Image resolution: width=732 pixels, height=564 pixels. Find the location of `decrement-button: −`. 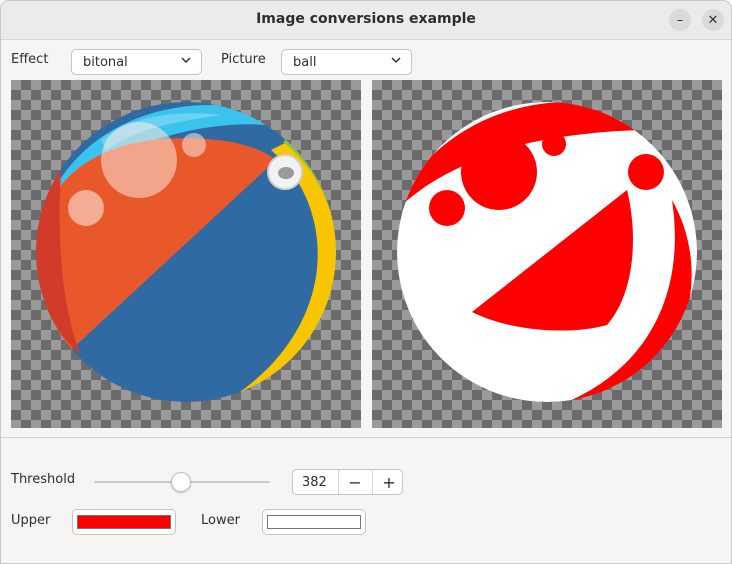

decrement-button: − is located at coordinates (354, 482).